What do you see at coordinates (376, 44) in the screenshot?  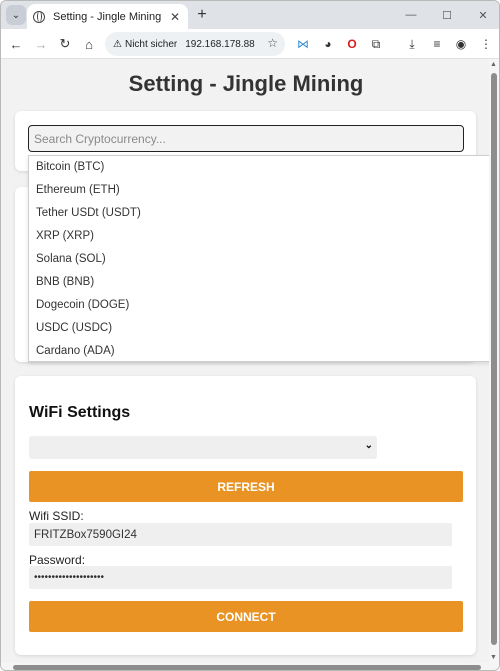 I see `puzzle-icon: ⧉` at bounding box center [376, 44].